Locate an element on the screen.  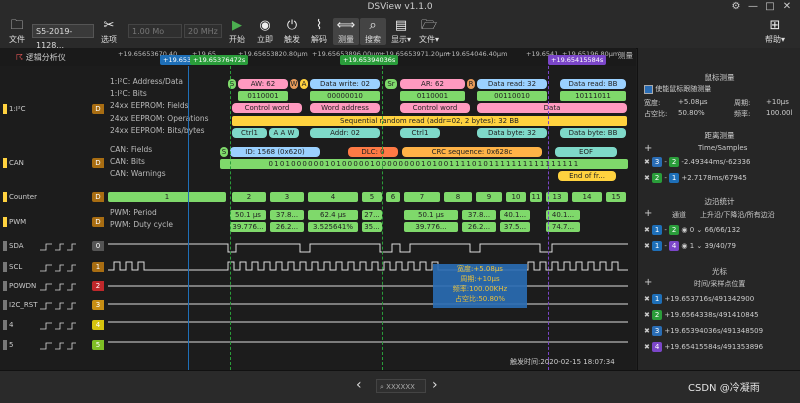
distance-row-2: ✖ 2 - 1 +2.7178ms/67945 is located at coordinates (695, 178).